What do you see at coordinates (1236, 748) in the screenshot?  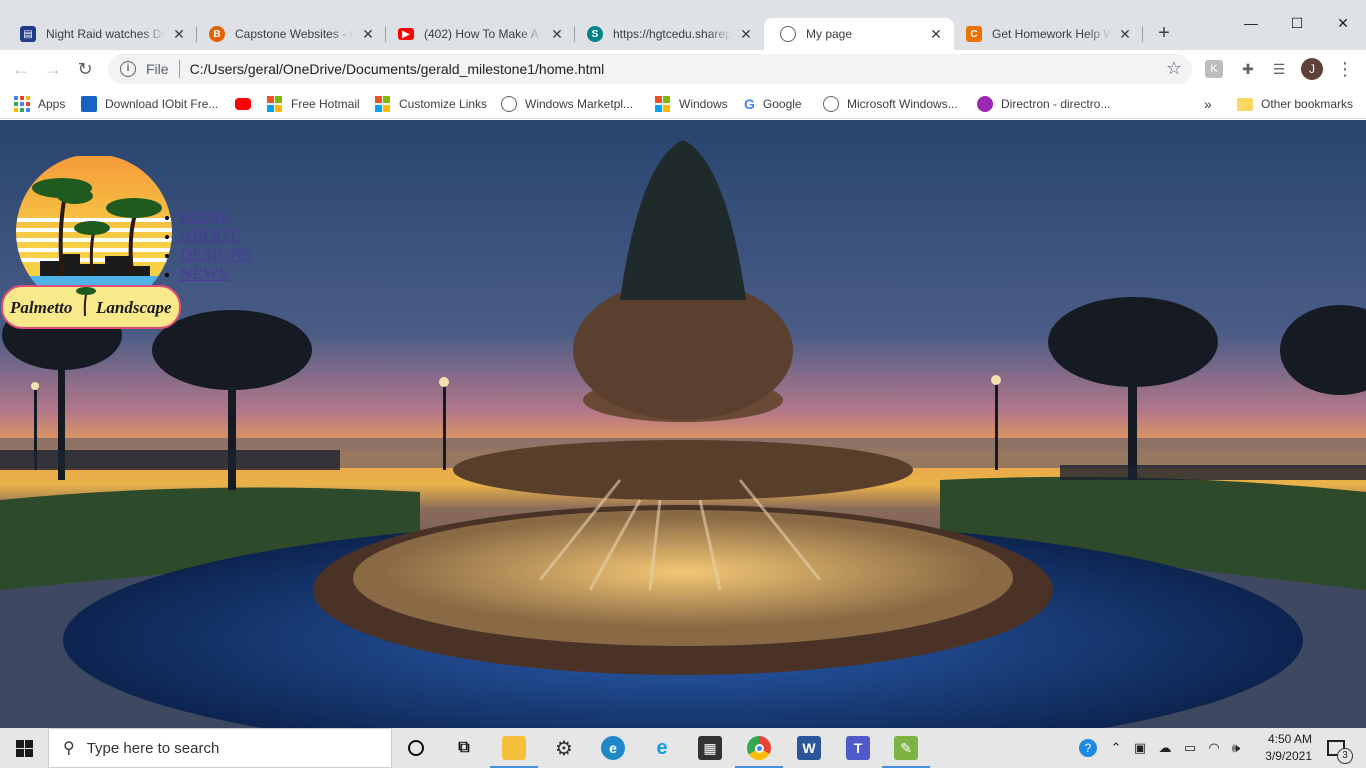 I see `volume-icon: 🕪` at bounding box center [1236, 748].